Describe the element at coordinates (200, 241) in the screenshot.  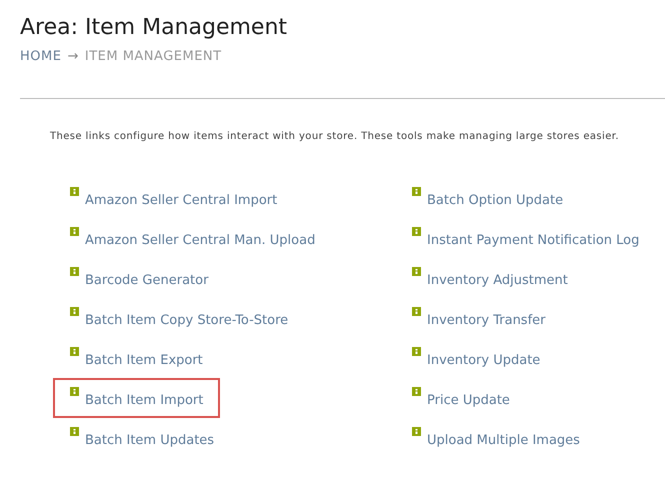
I see `tool-link: Amazon Seller Central Man. Upload` at that location.